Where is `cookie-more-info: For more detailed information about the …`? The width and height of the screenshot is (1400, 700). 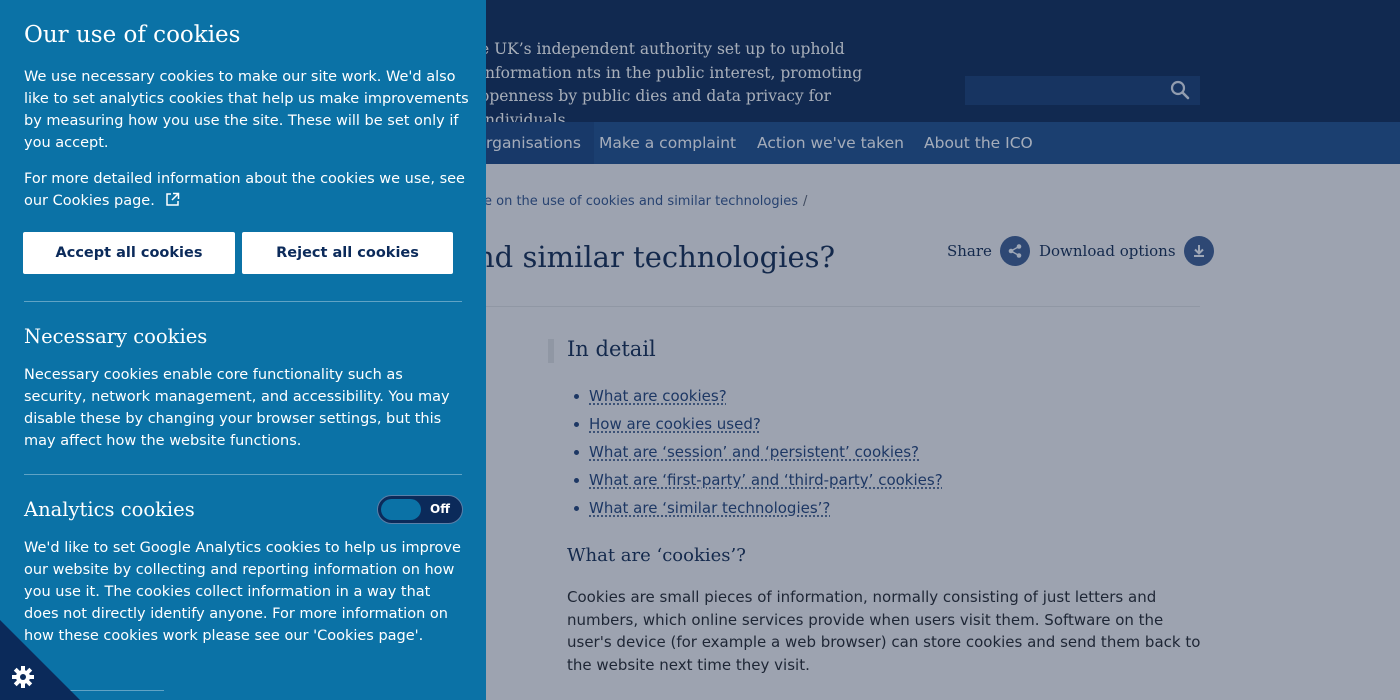 cookie-more-info: For more detailed information about the … is located at coordinates (246, 190).